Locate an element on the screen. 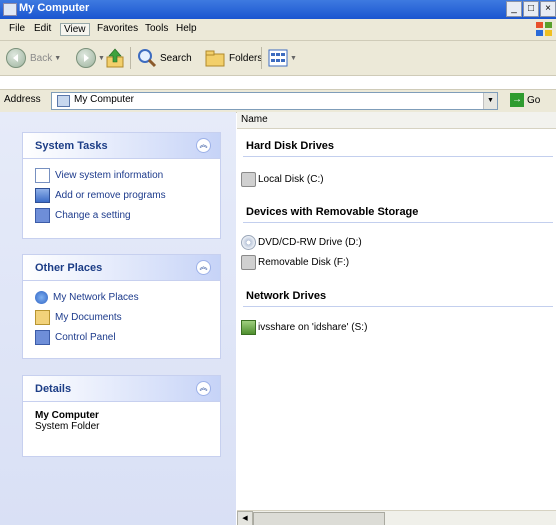 The width and height of the screenshot is (556, 525). folders-icon is located at coordinates (215, 58).